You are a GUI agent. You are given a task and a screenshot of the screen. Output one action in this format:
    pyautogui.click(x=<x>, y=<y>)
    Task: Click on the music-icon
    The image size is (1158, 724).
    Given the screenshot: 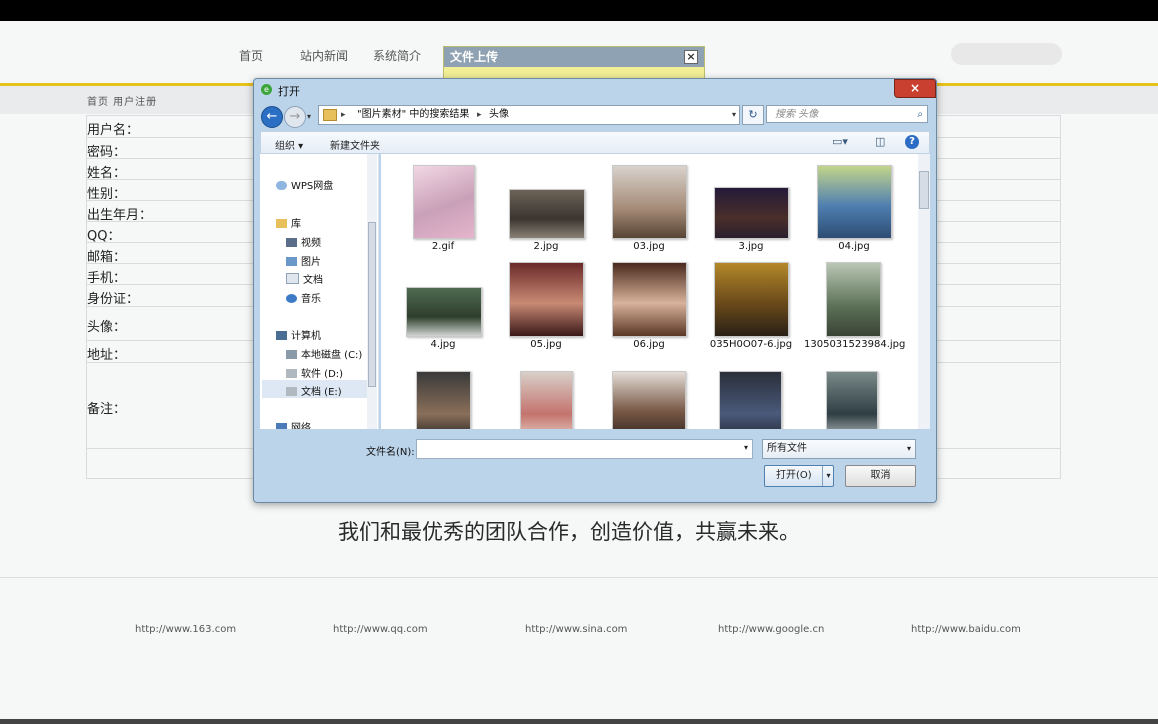 What is the action you would take?
    pyautogui.click(x=291, y=298)
    